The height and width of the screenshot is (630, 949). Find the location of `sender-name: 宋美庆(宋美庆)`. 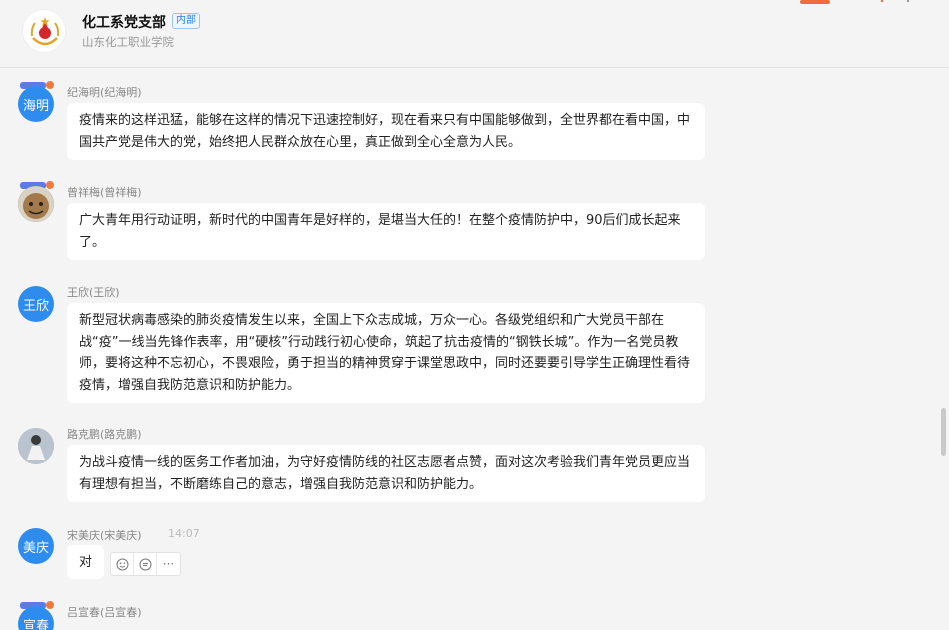

sender-name: 宋美庆(宋美庆) is located at coordinates (104, 535).